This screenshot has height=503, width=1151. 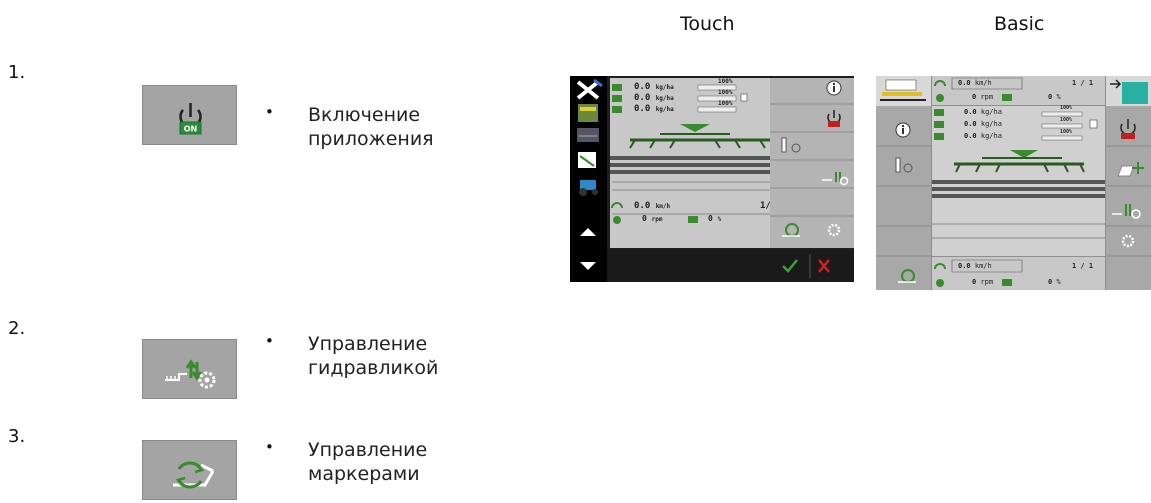 I want to click on hydraulics-button, so click(x=189, y=369).